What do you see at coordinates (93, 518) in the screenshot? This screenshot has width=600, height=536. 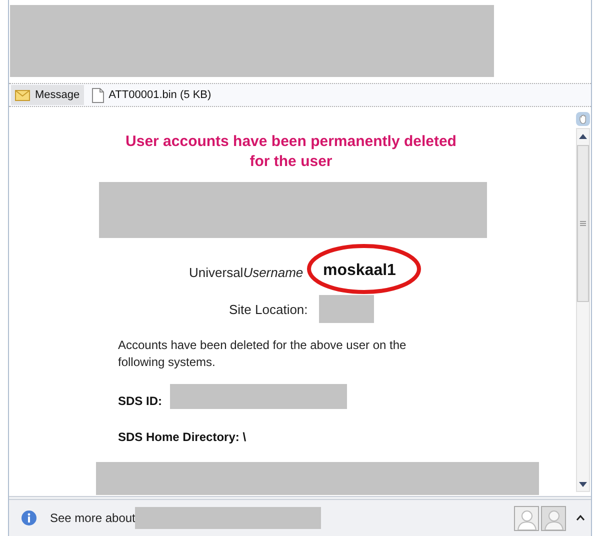 I see `people-pane-text: See more about` at bounding box center [93, 518].